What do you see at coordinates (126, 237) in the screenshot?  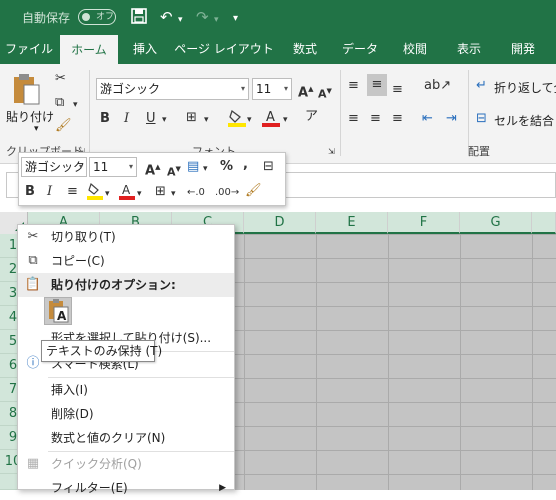 I see `menu-item-cut: ✂ 切り取り(T)` at bounding box center [126, 237].